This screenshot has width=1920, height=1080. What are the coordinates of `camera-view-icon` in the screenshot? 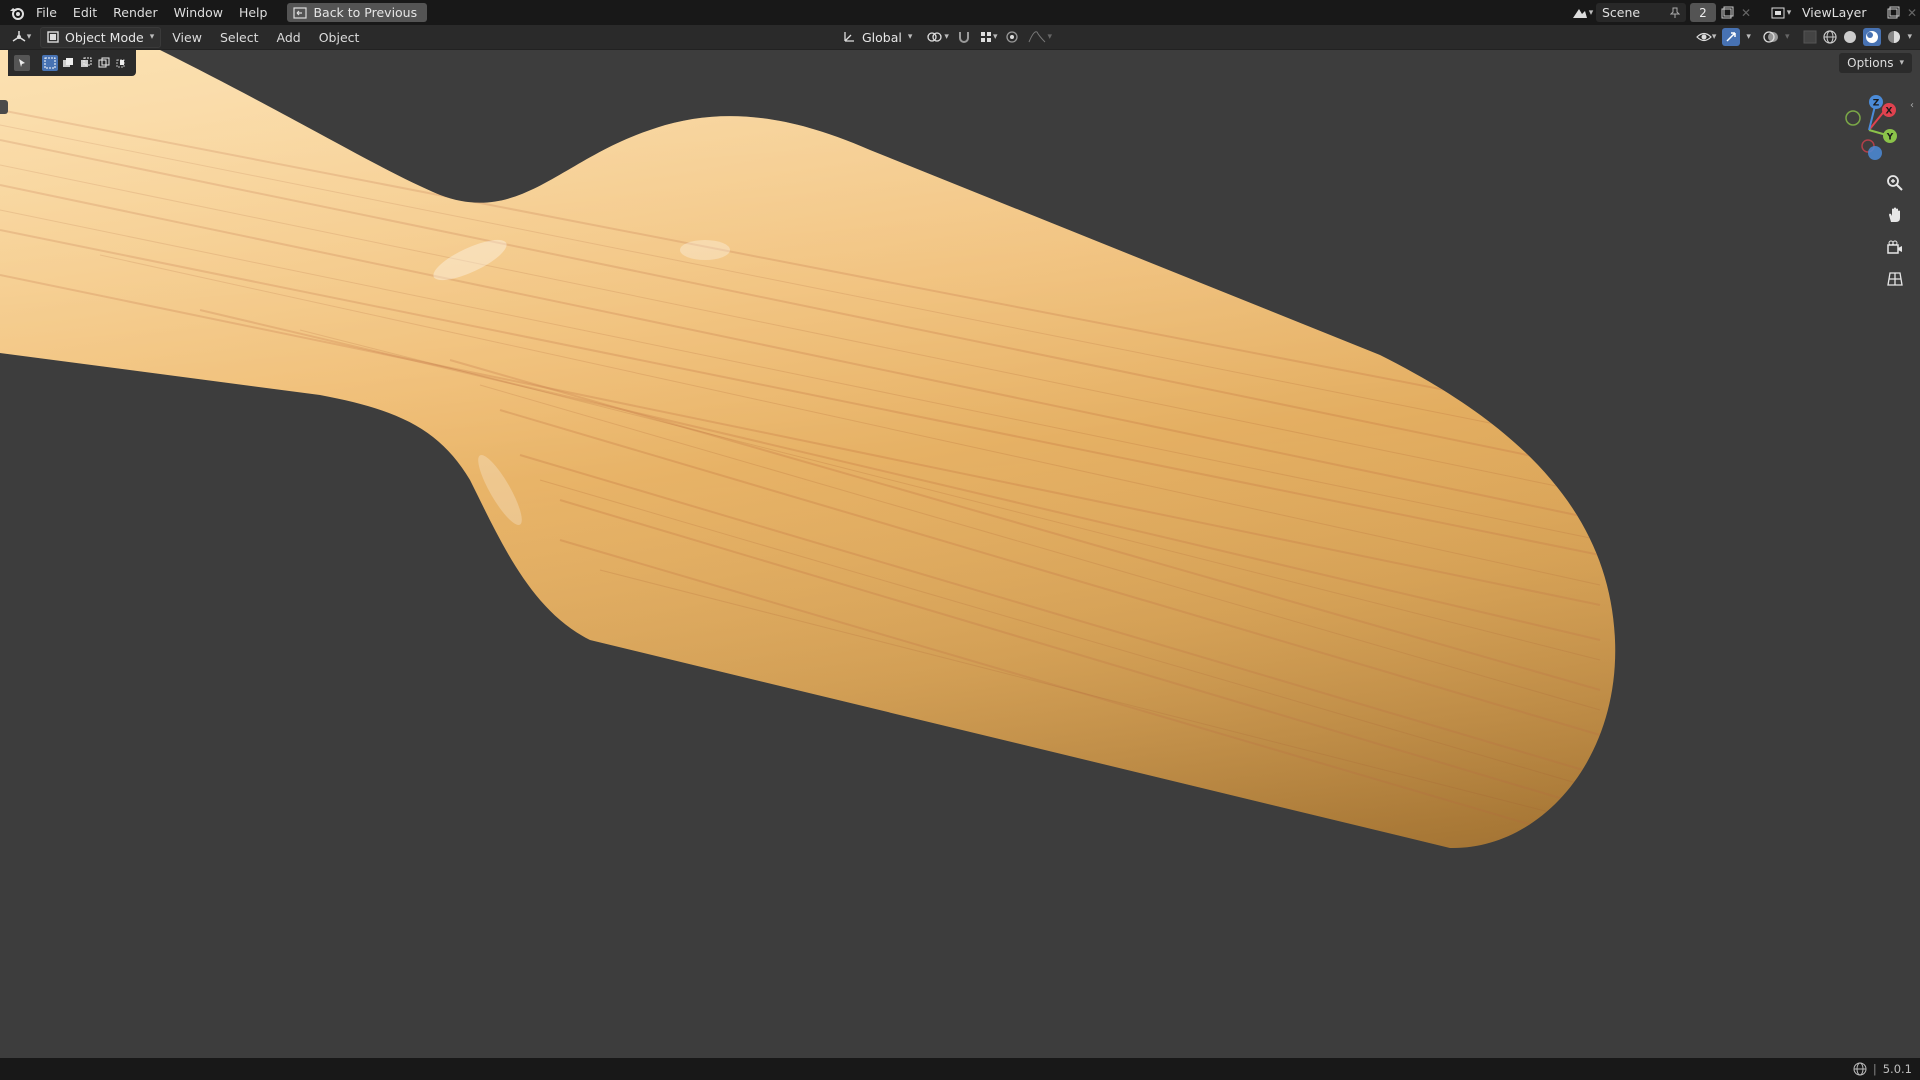 It's located at (1895, 247).